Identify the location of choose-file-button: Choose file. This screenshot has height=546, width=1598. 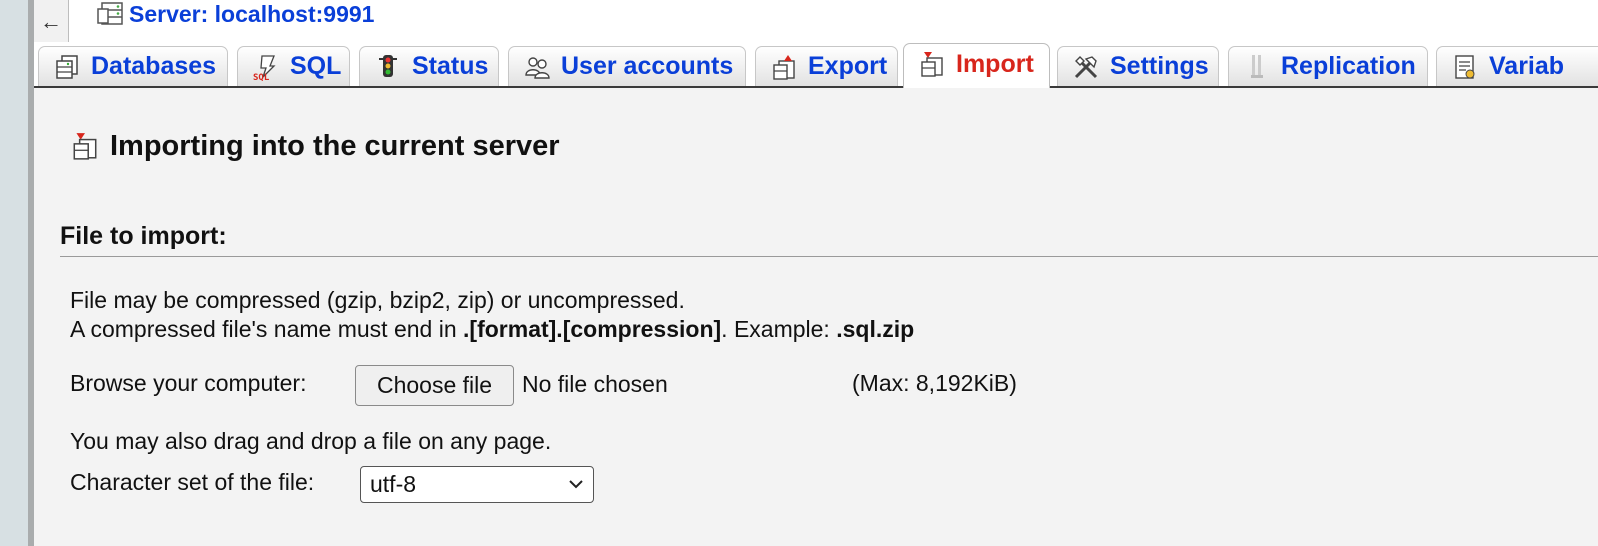
(434, 385).